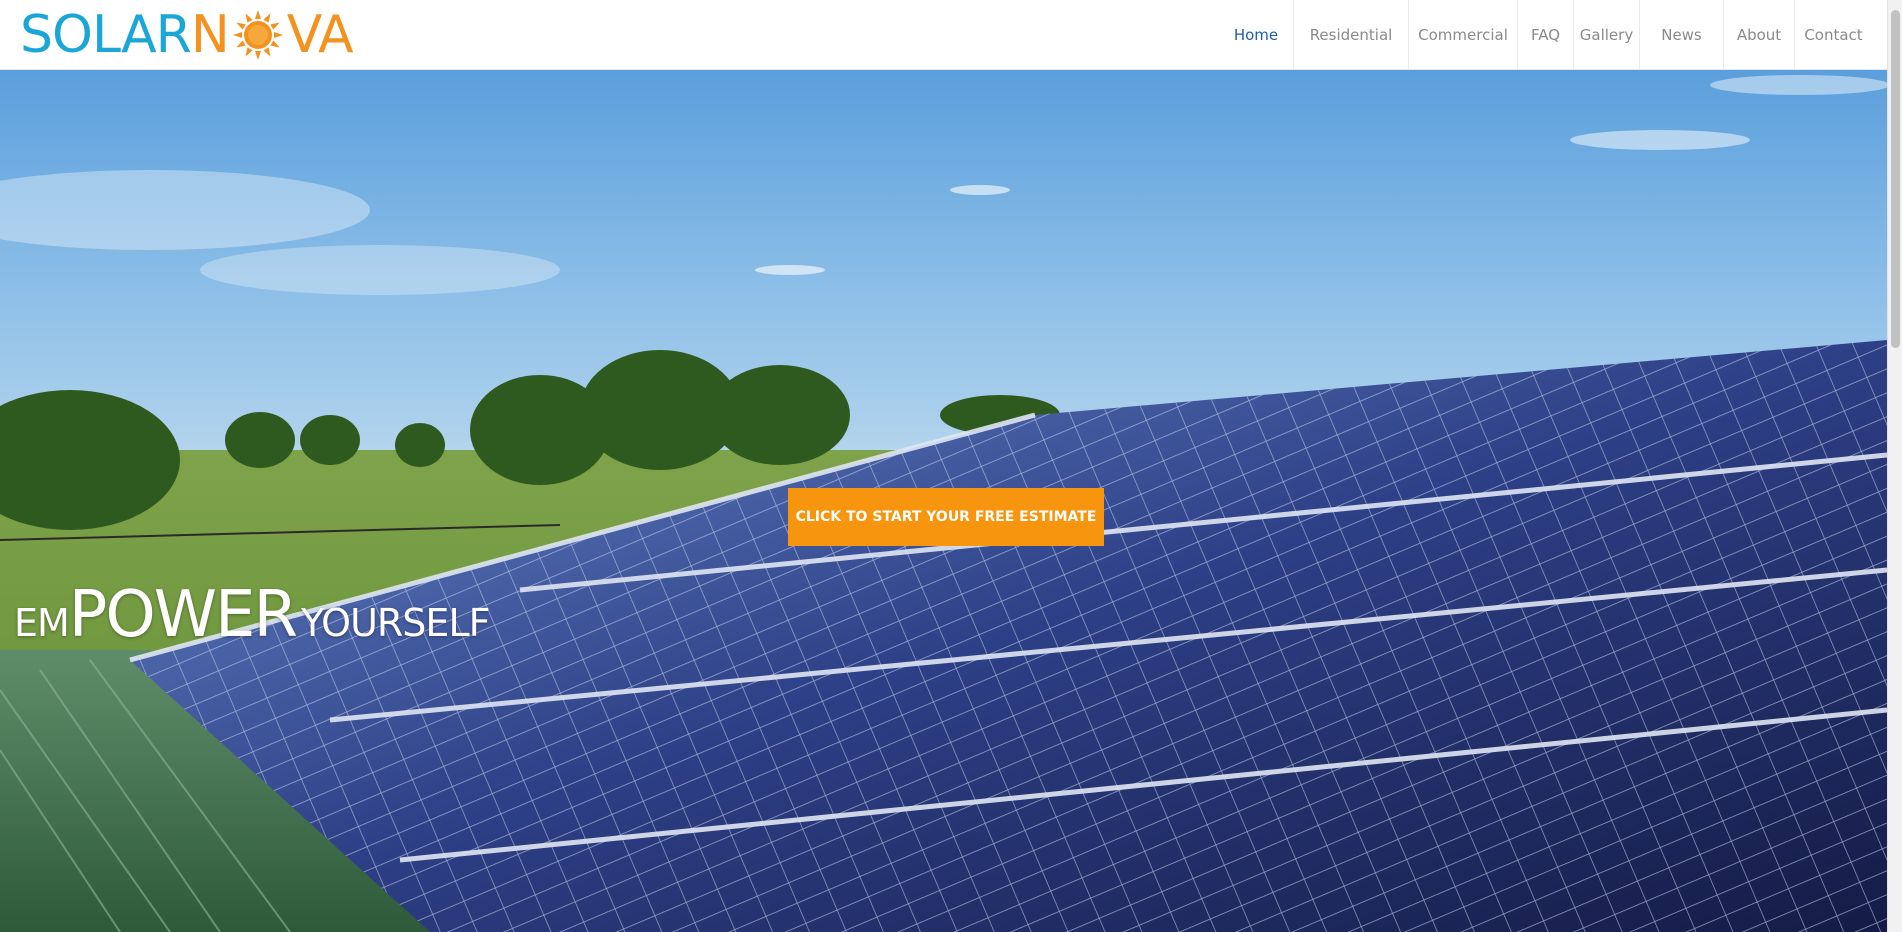 The height and width of the screenshot is (932, 1902). Describe the element at coordinates (1462, 35) in the screenshot. I see `nav-item-commercial: Commercial` at that location.